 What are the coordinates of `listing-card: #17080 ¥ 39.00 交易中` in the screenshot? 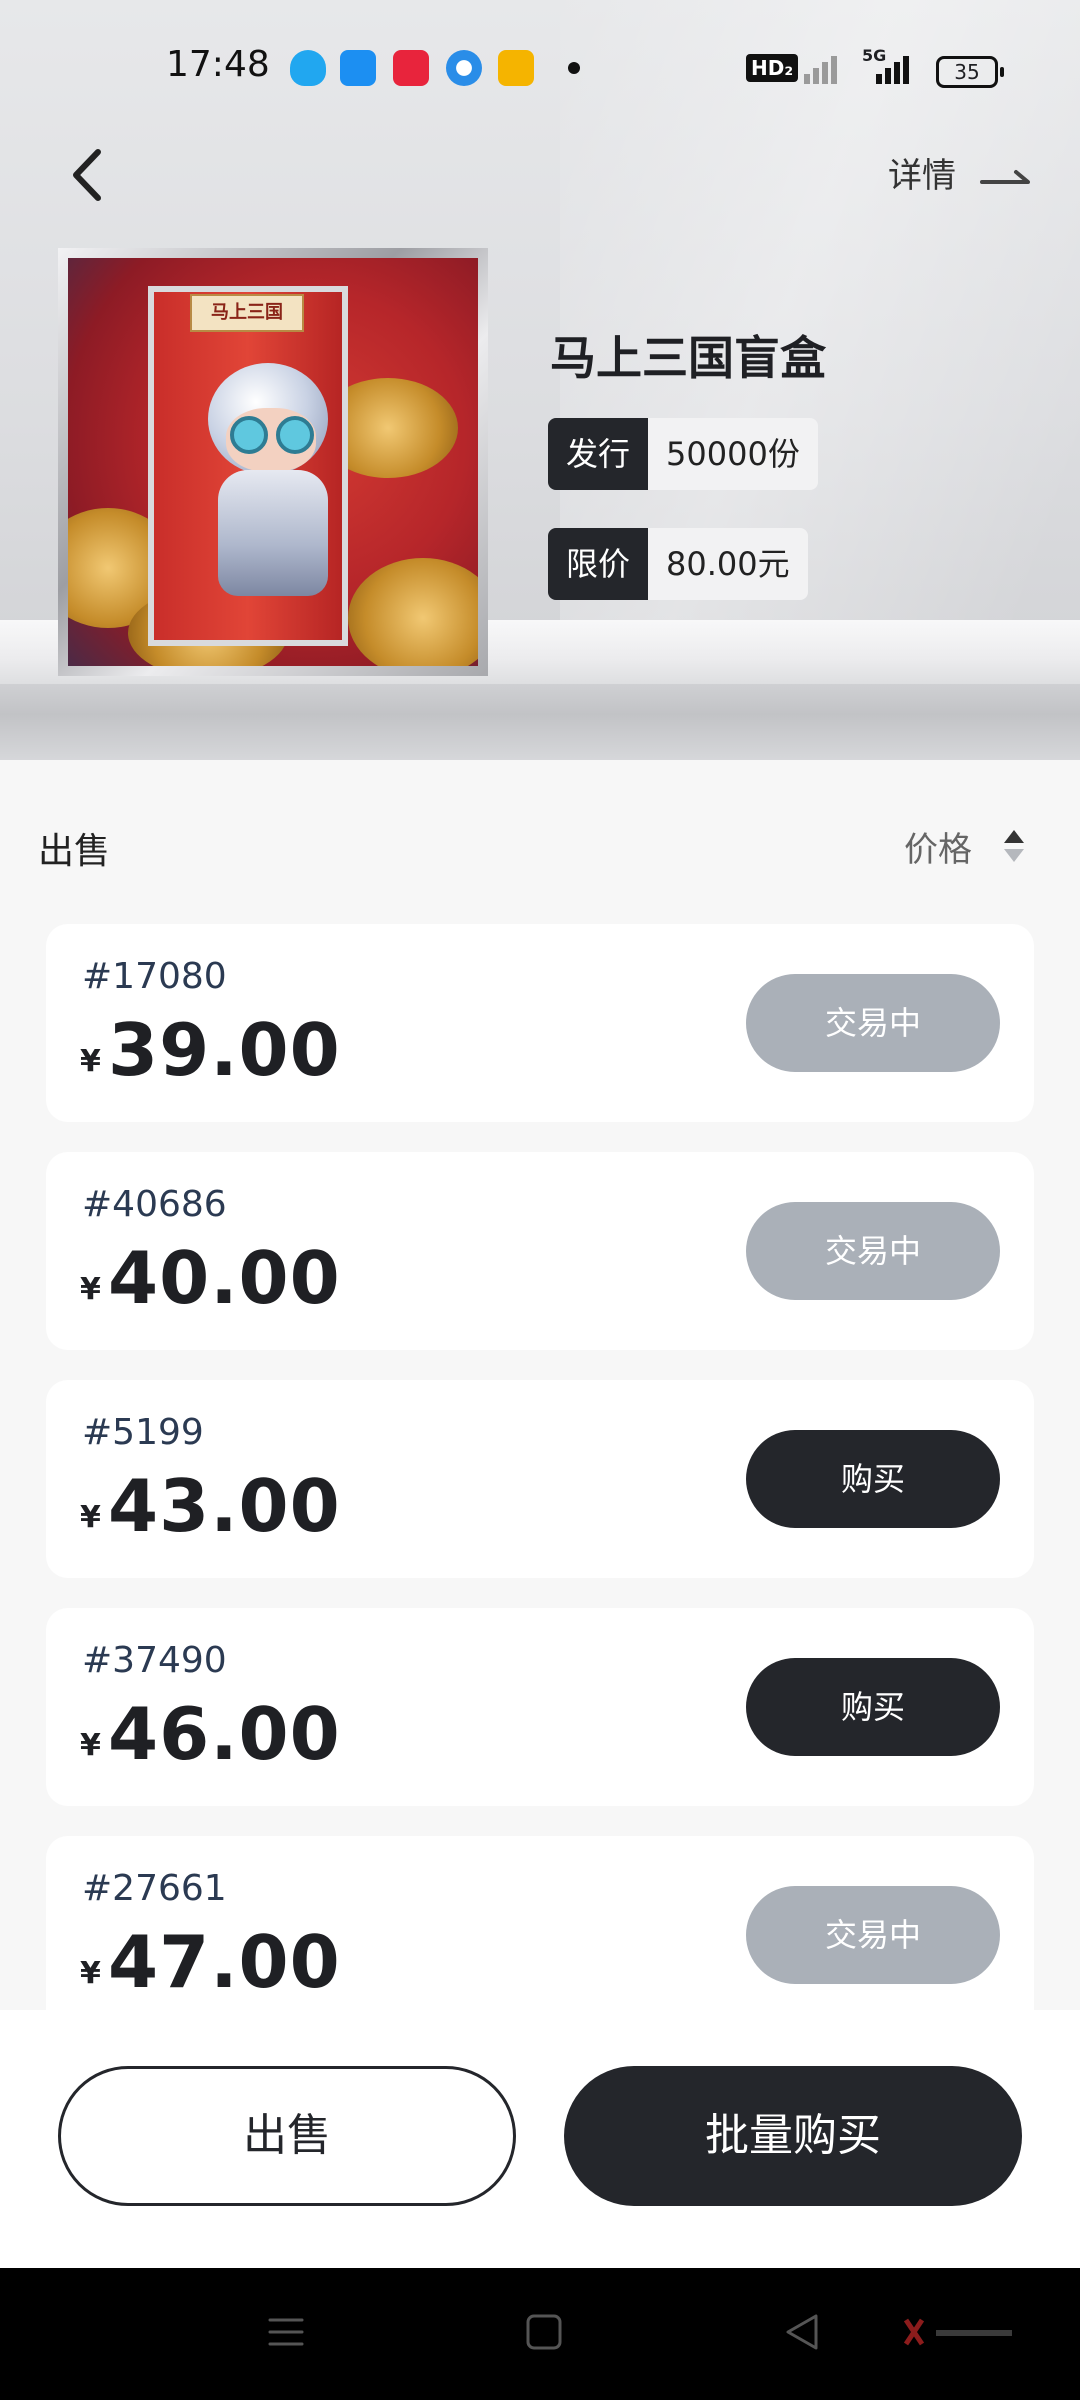 It's located at (540, 1023).